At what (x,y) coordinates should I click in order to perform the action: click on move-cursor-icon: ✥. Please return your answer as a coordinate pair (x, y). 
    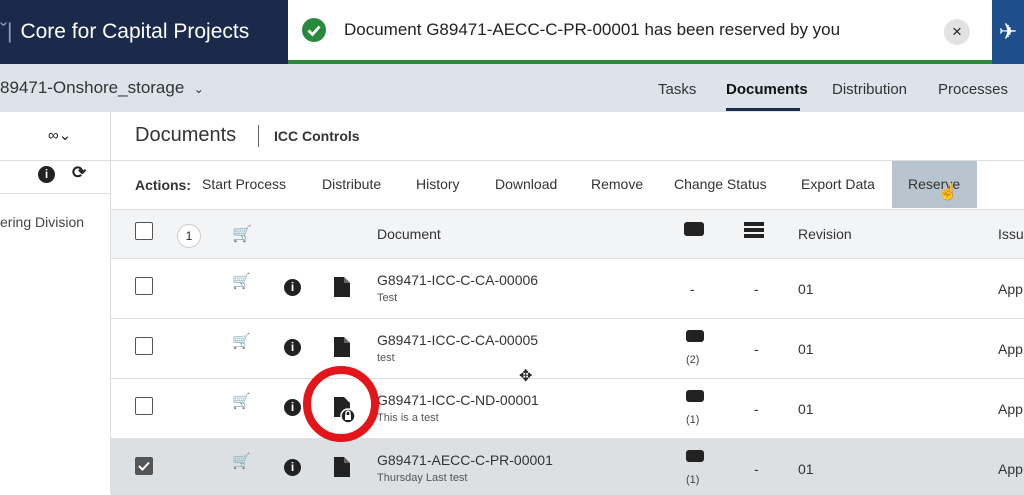
    Looking at the image, I should click on (526, 376).